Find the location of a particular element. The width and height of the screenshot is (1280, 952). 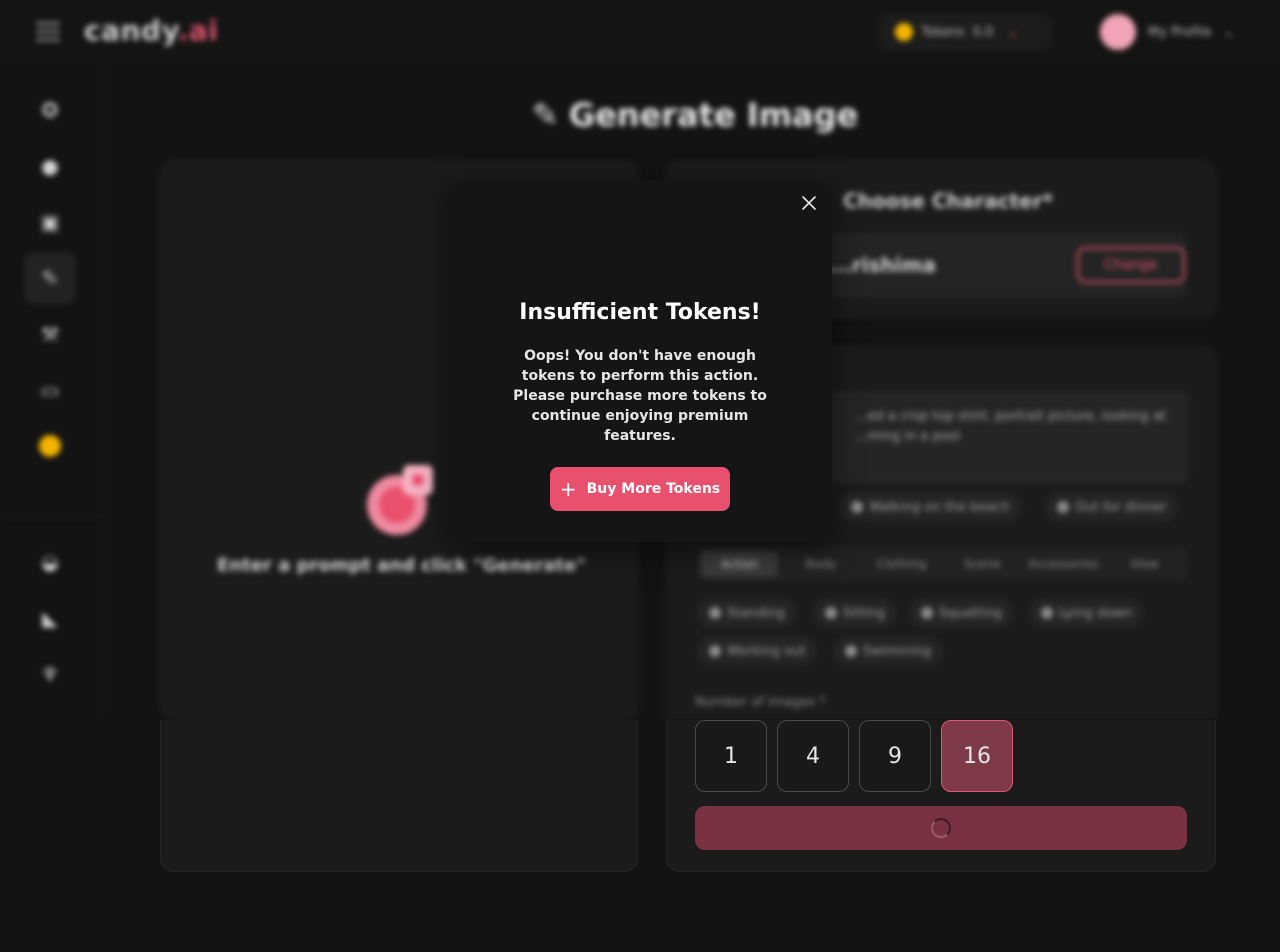

generate-button is located at coordinates (941, 828).